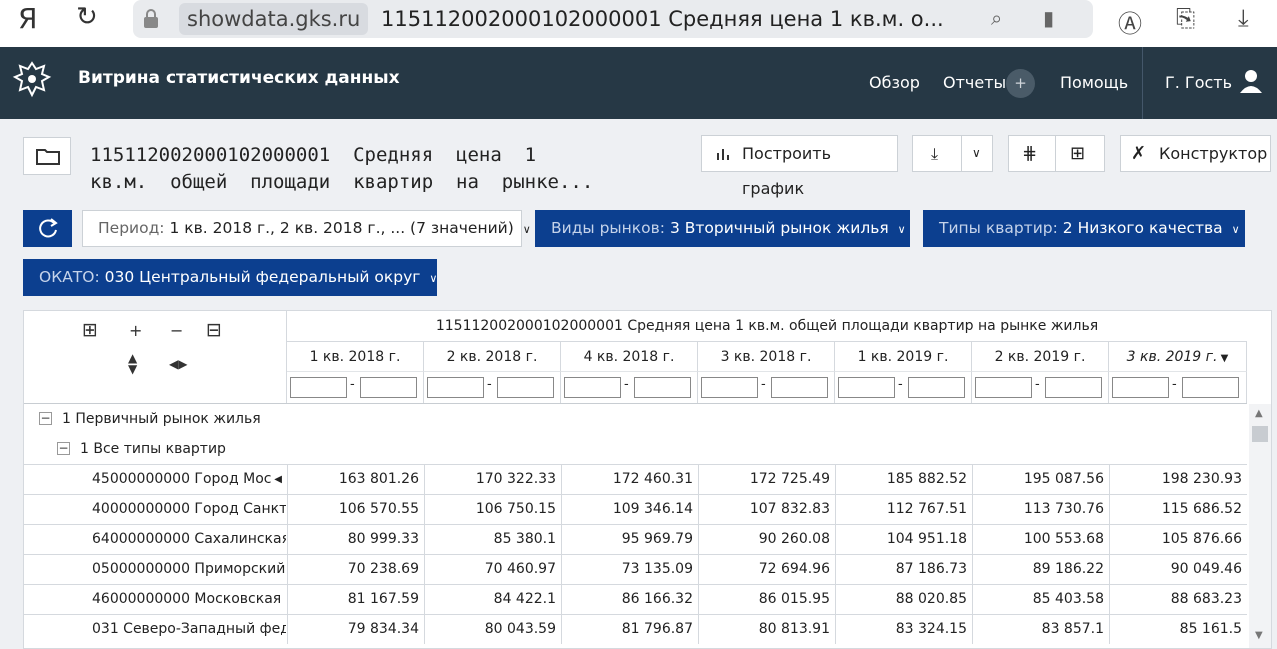  What do you see at coordinates (189, 569) in the screenshot?
I see `row-label: 05000000000 Приморский` at bounding box center [189, 569].